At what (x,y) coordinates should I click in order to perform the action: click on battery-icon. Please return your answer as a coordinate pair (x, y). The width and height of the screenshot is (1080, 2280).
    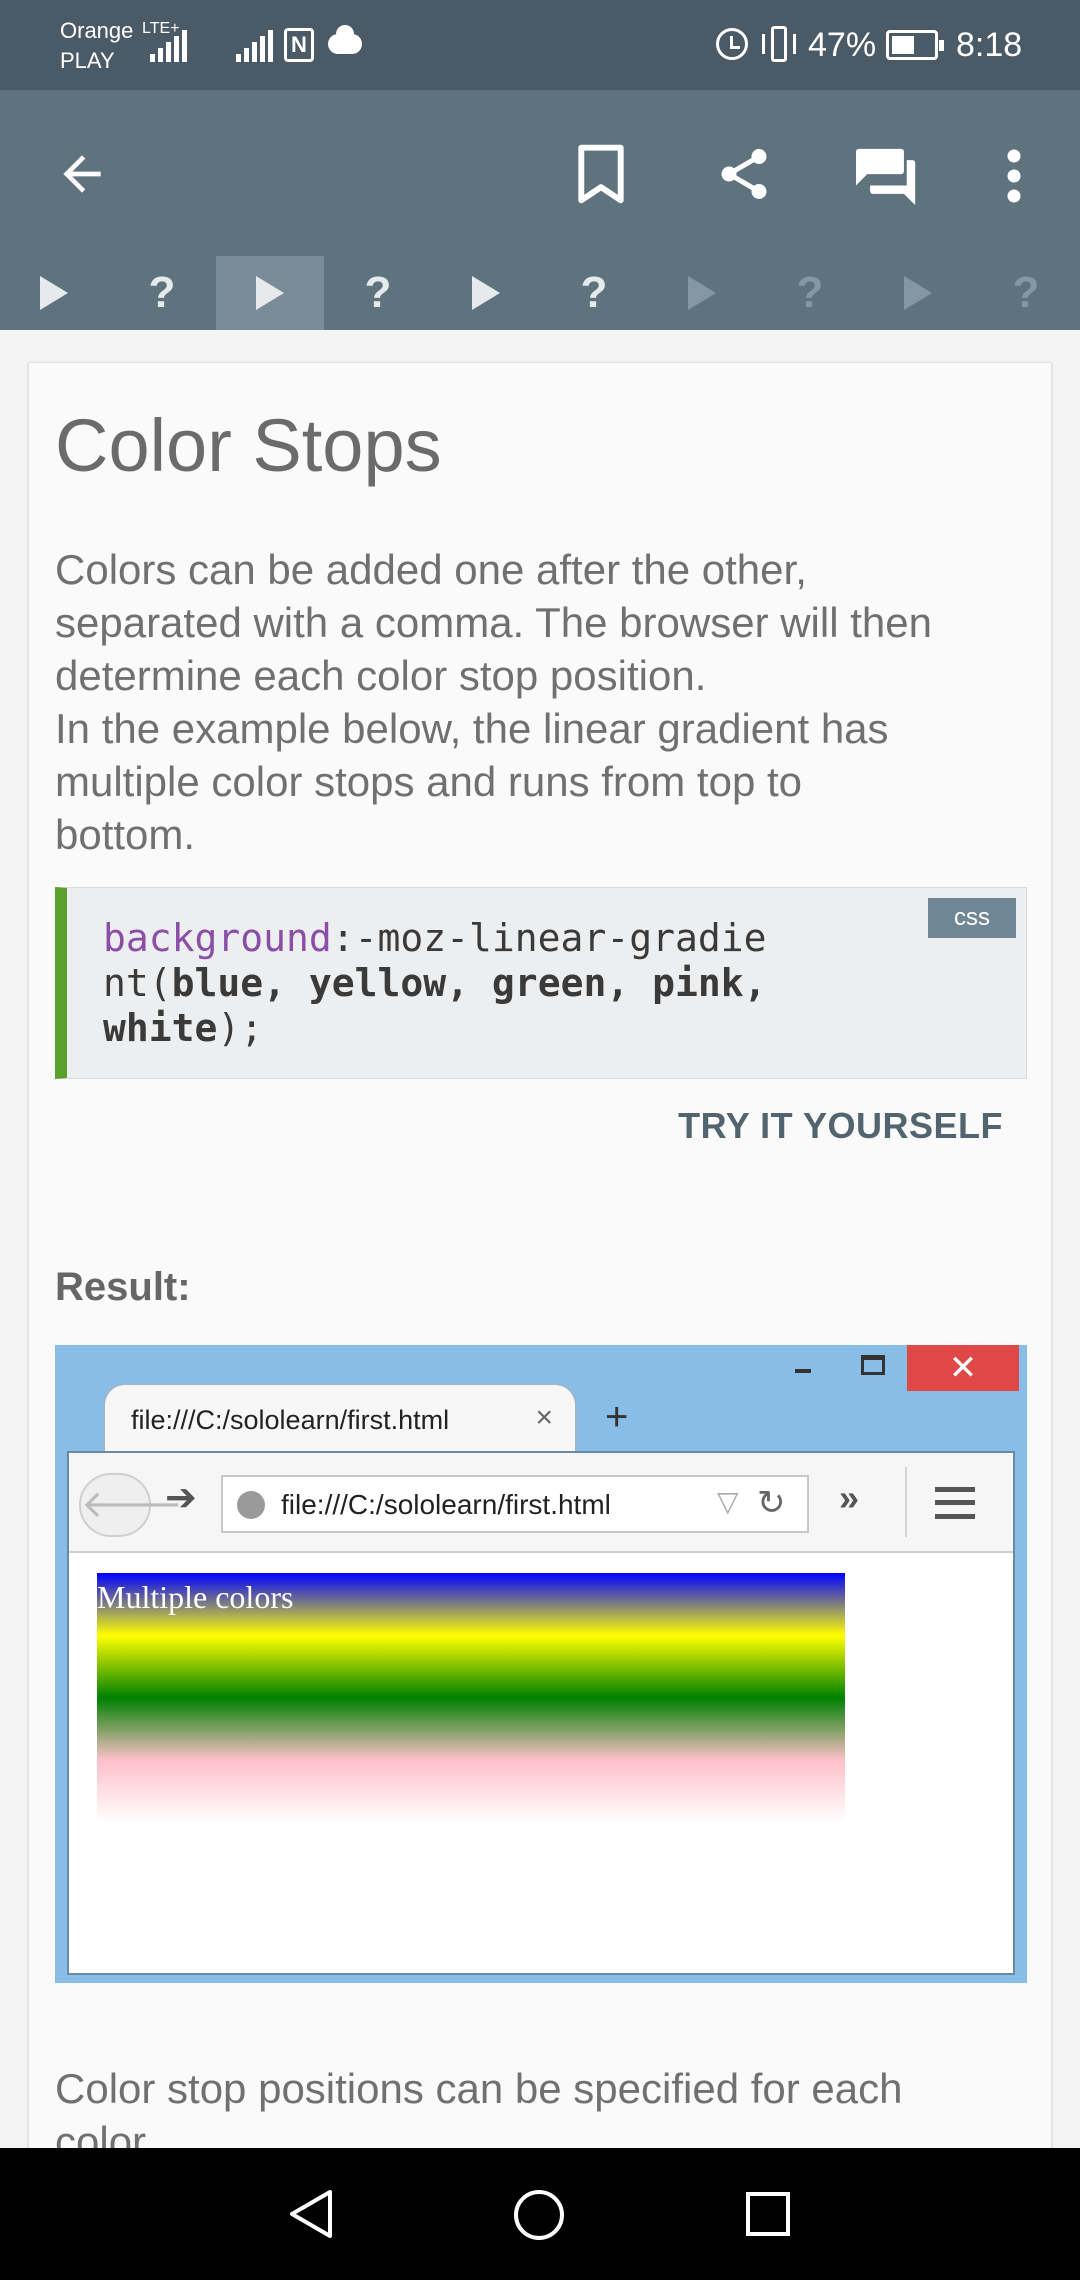
    Looking at the image, I should click on (915, 45).